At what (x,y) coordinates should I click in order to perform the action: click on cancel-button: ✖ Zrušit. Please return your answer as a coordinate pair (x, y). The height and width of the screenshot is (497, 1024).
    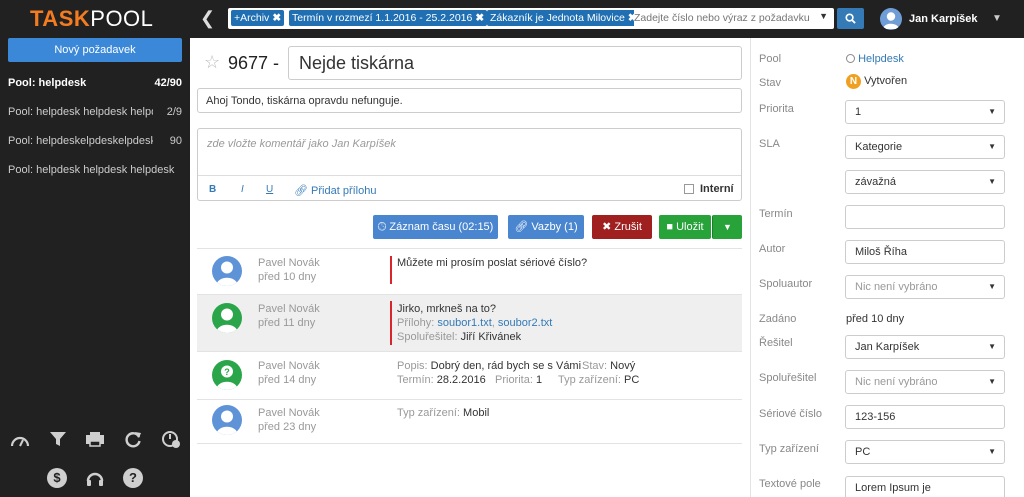
    Looking at the image, I should click on (622, 227).